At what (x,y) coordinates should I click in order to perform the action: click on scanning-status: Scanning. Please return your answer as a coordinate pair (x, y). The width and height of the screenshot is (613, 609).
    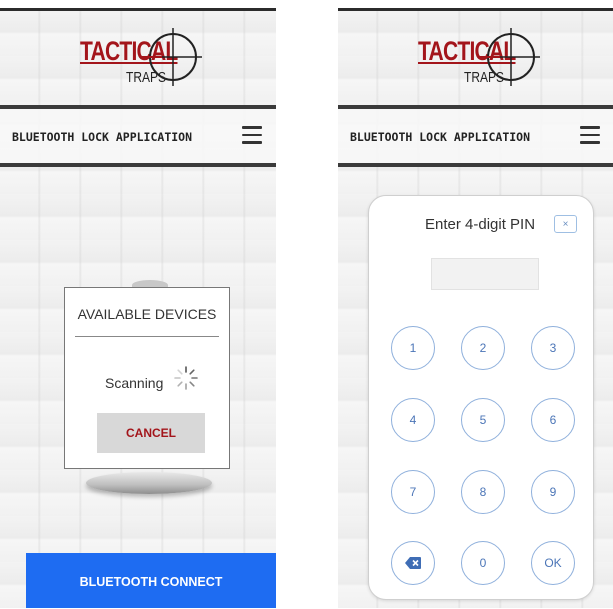
    Looking at the image, I should click on (134, 383).